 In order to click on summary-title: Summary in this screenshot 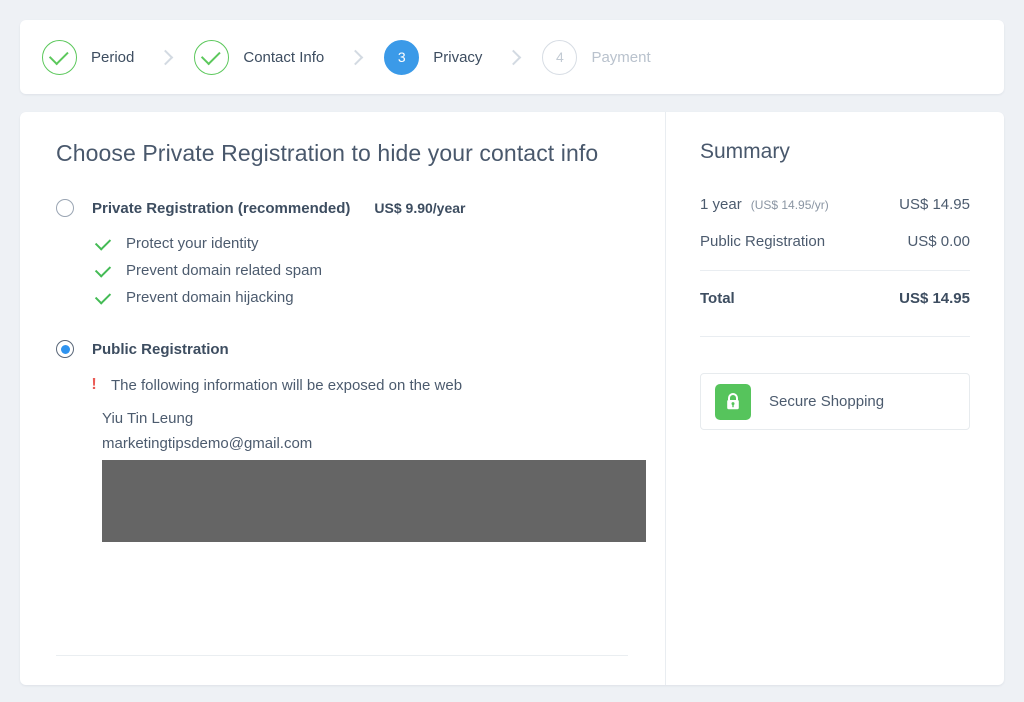, I will do `click(745, 151)`.